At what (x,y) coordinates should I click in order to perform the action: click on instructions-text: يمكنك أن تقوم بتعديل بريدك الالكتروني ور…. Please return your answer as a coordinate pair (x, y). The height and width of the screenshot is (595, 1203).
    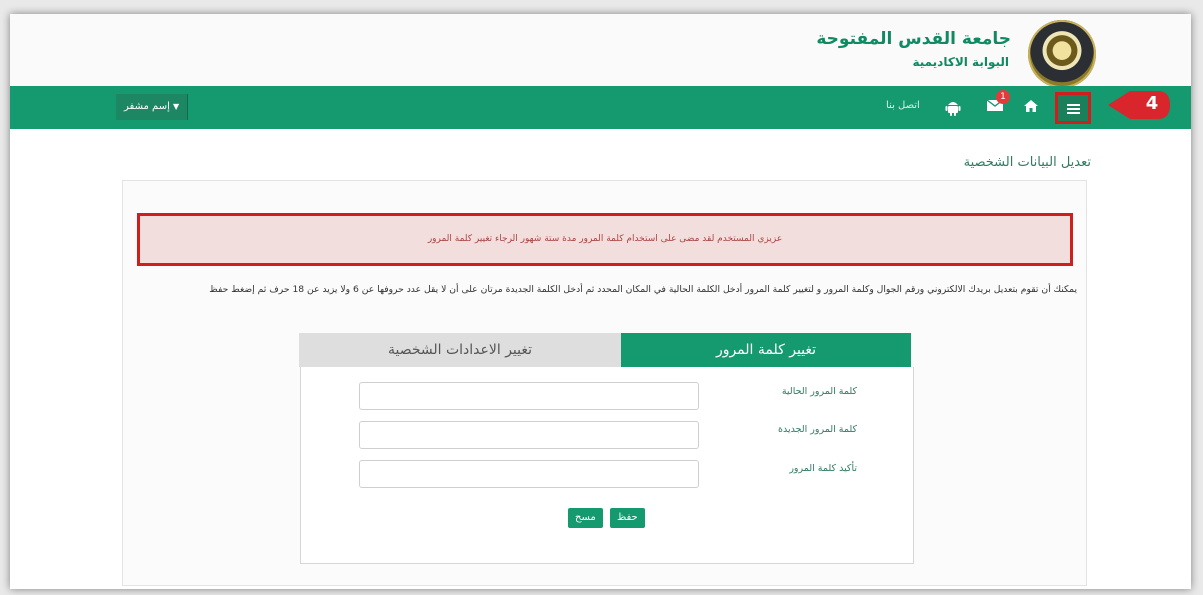
    Looking at the image, I should click on (643, 289).